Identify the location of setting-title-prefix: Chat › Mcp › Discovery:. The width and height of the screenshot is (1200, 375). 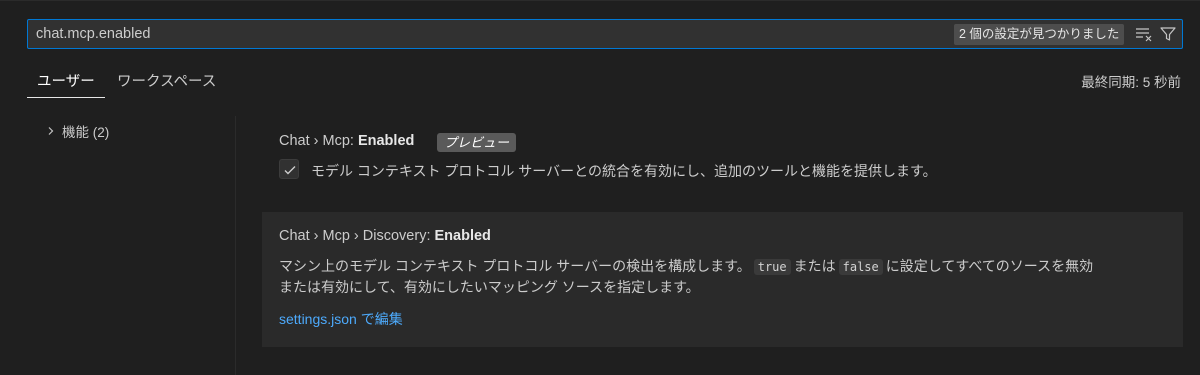
(357, 236).